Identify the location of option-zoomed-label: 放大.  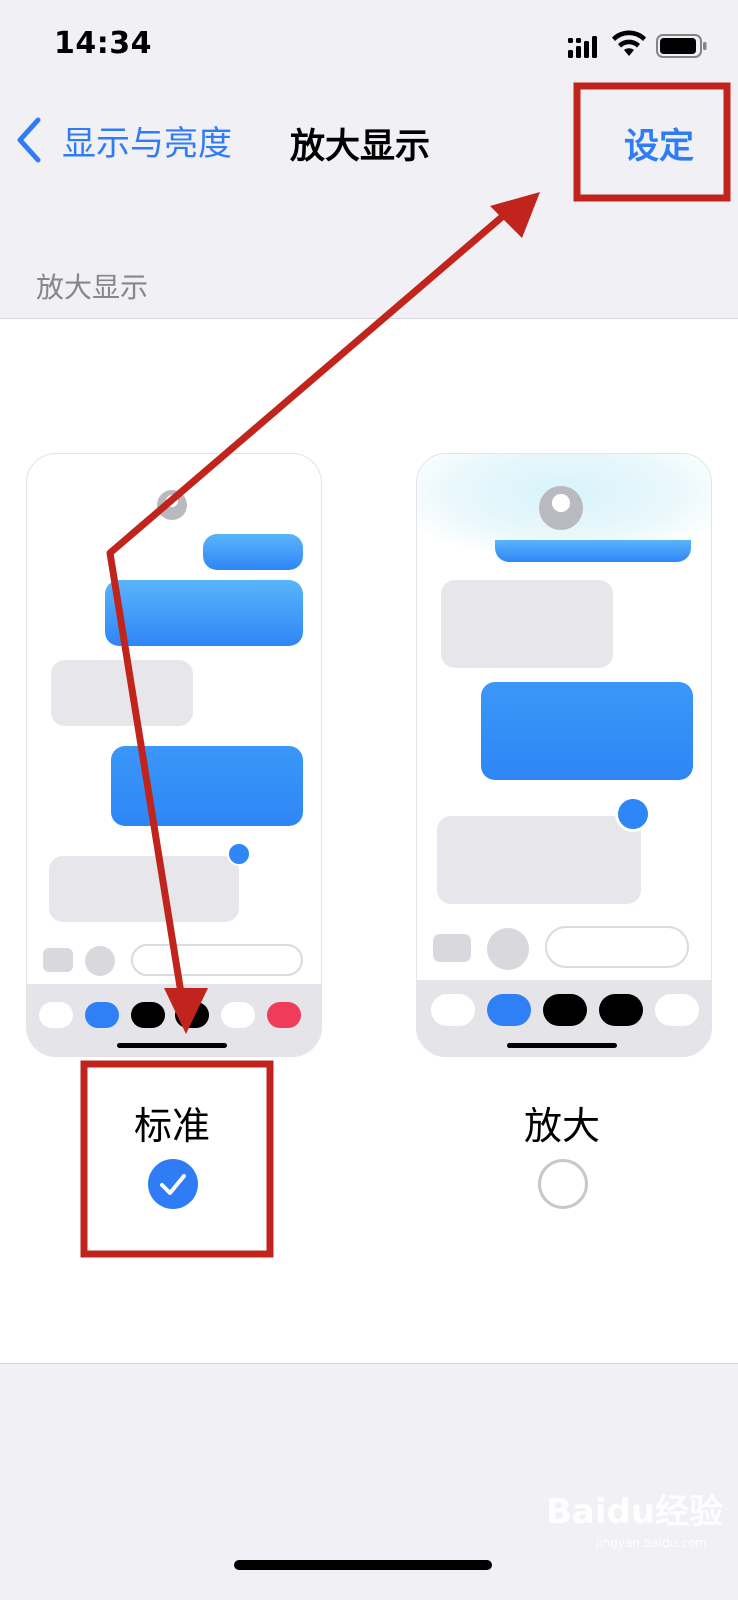
(562, 1122).